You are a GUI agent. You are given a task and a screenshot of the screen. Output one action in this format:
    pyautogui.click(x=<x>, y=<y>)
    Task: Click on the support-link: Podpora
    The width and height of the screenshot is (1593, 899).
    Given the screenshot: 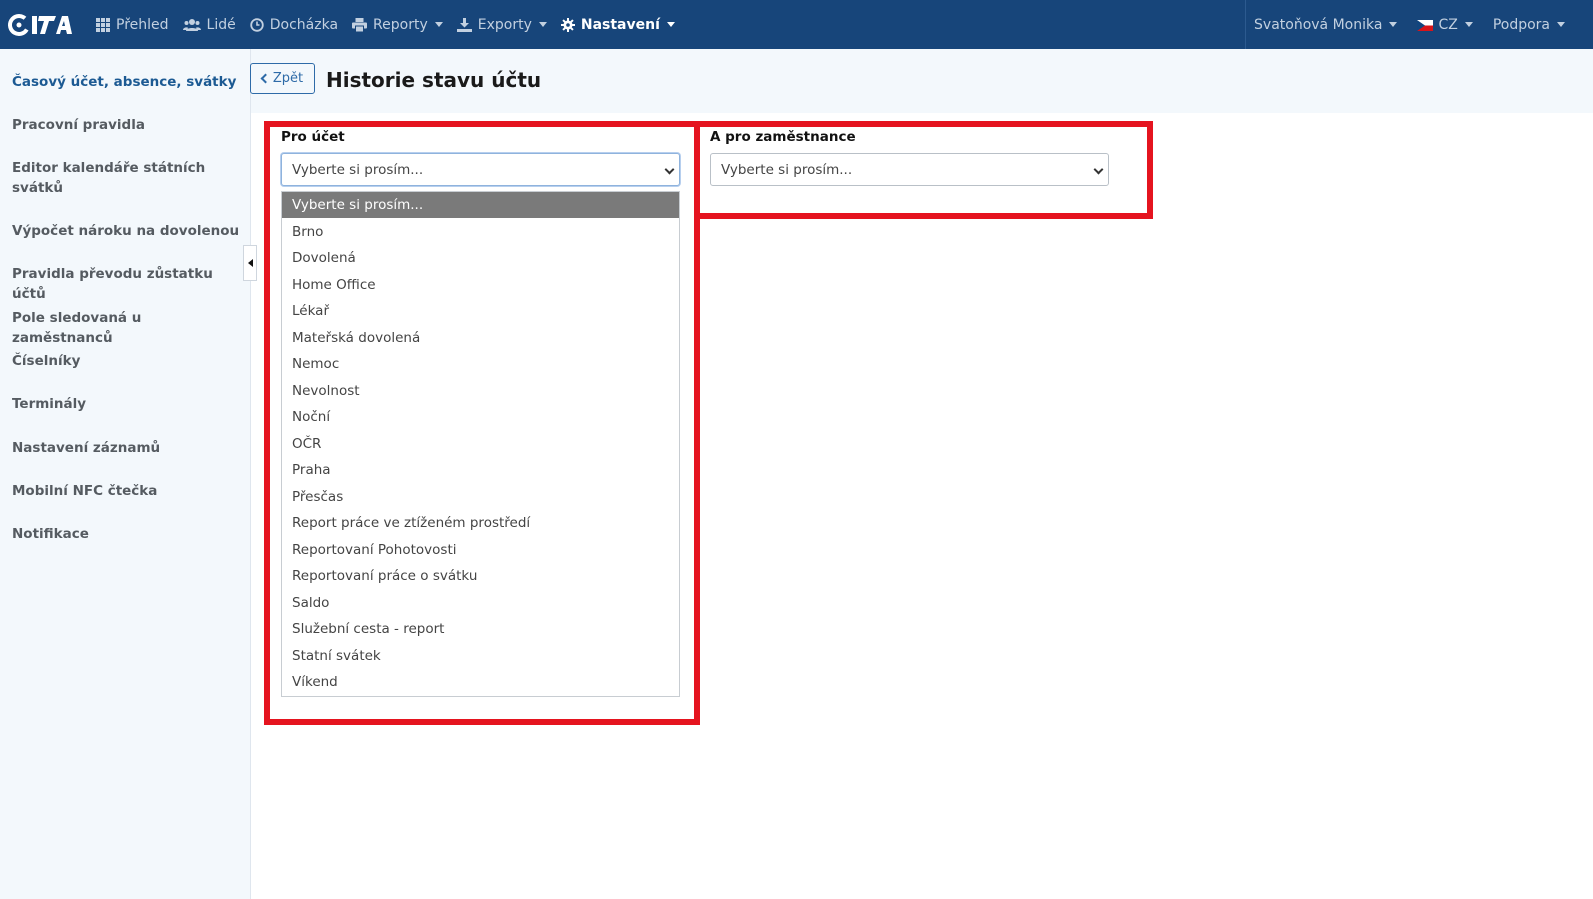 What is the action you would take?
    pyautogui.click(x=1537, y=24)
    